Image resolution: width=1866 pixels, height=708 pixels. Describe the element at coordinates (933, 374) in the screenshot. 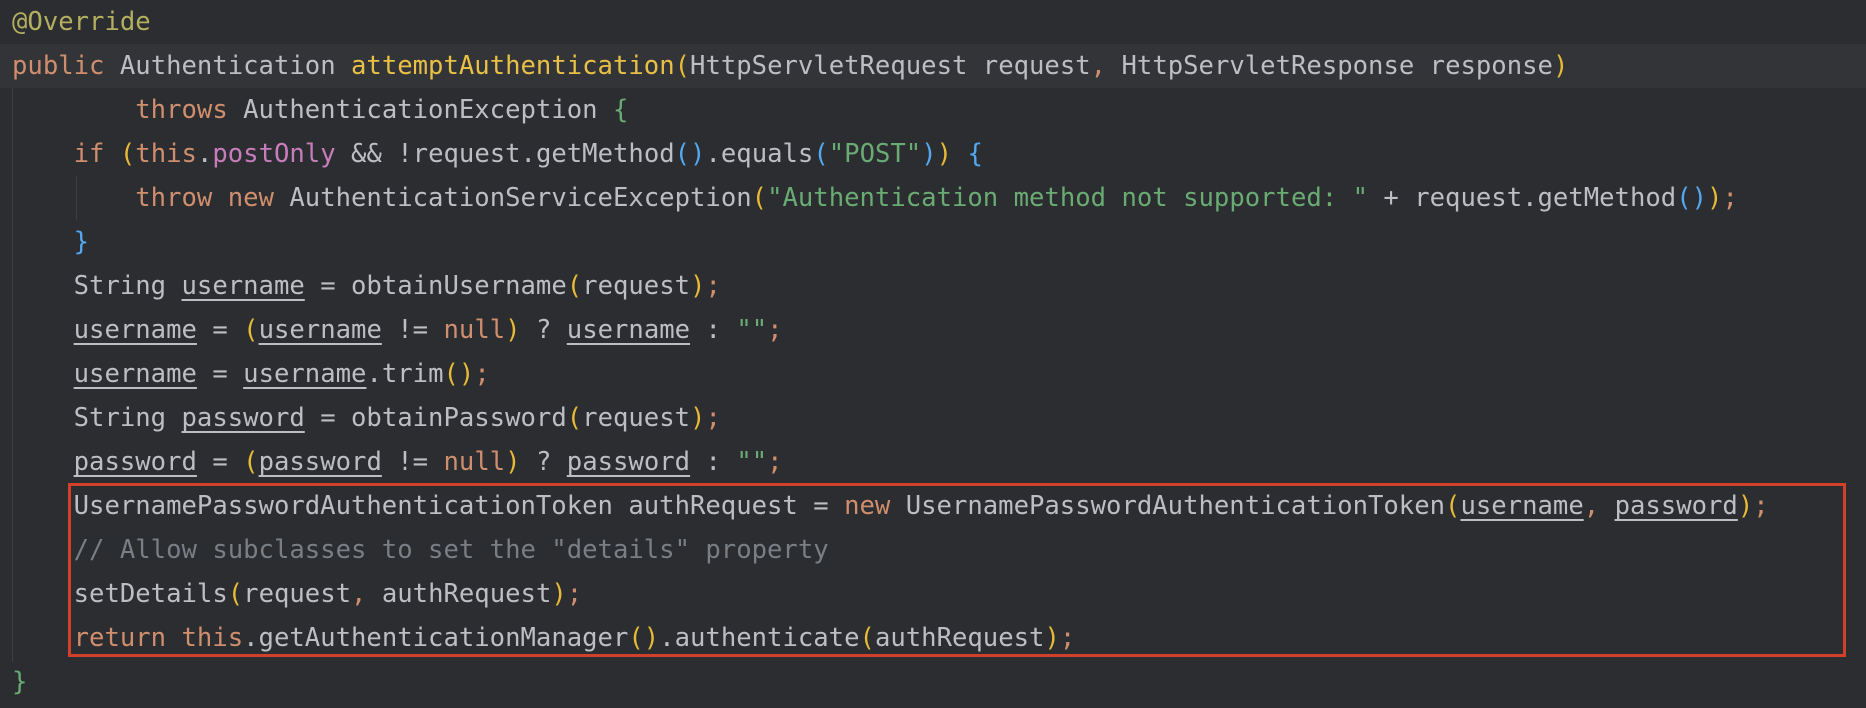

I see `code-line: username = username.trim();` at that location.